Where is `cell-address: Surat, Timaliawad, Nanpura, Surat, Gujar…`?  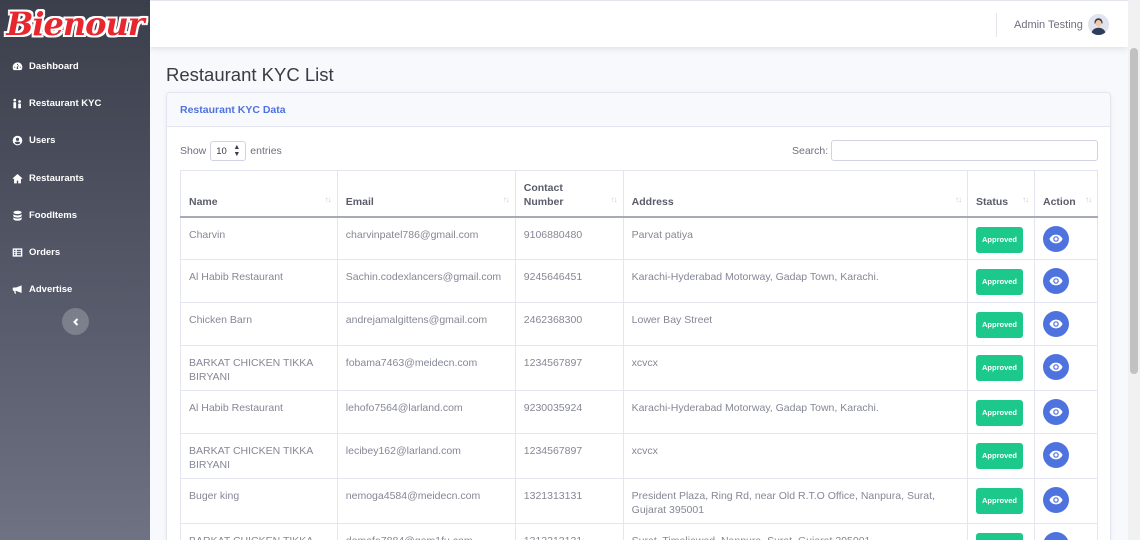 cell-address: Surat, Timaliawad, Nanpura, Surat, Gujar… is located at coordinates (795, 531).